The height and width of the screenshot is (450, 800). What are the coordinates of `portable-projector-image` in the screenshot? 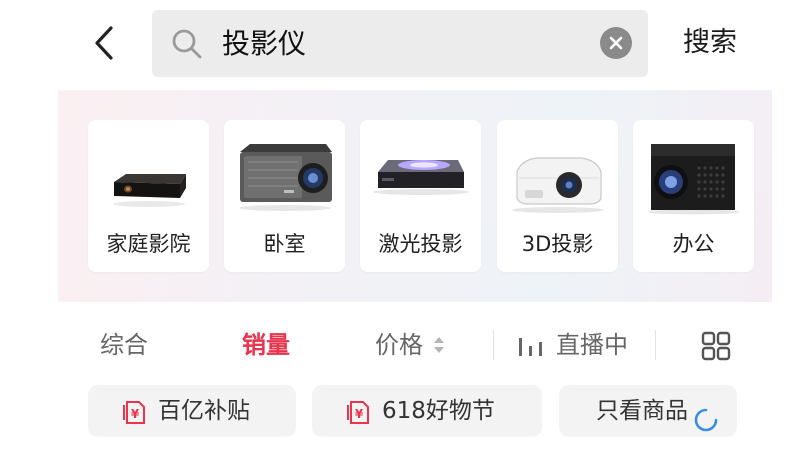 It's located at (285, 177).